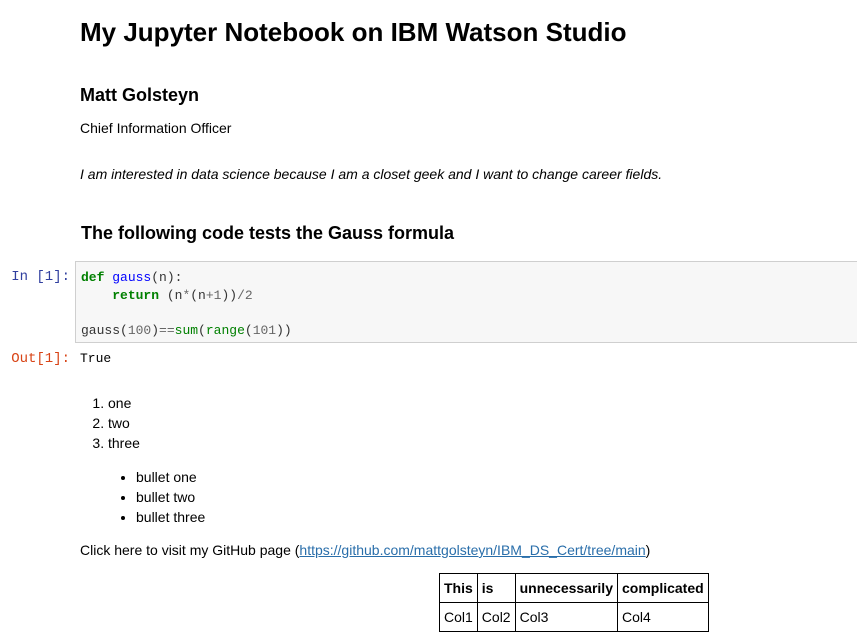  What do you see at coordinates (124, 443) in the screenshot?
I see `list-item: three` at bounding box center [124, 443].